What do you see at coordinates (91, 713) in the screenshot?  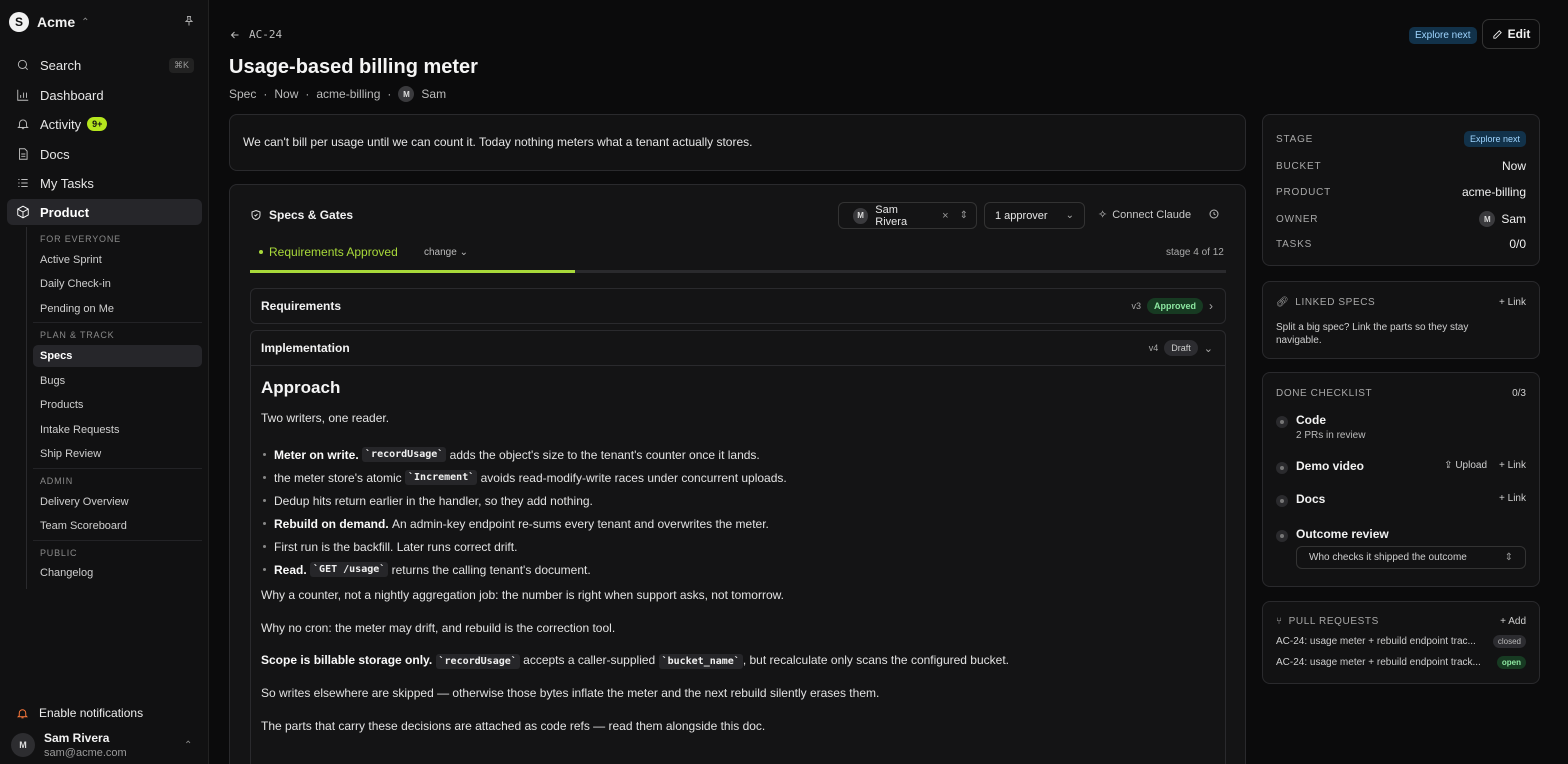 I see `enable-notifications-label: Enable notifications` at bounding box center [91, 713].